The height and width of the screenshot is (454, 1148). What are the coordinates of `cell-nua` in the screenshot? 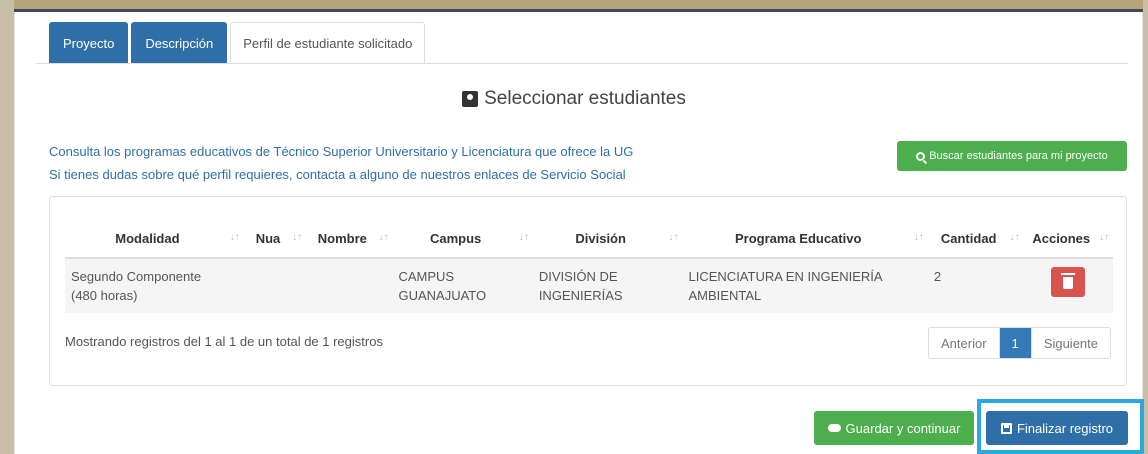 It's located at (275, 285).